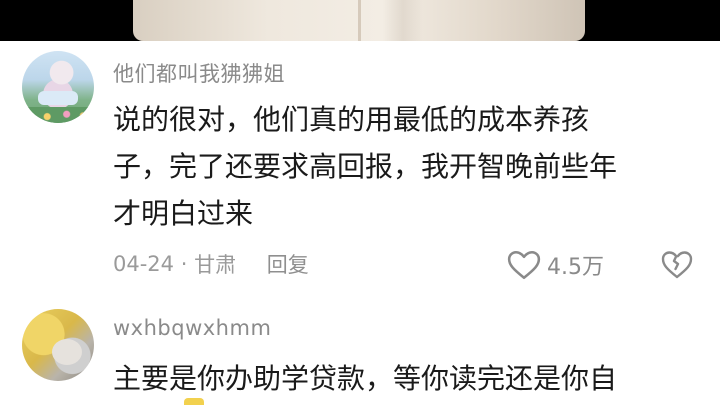  I want to click on video-frame, so click(359, 20).